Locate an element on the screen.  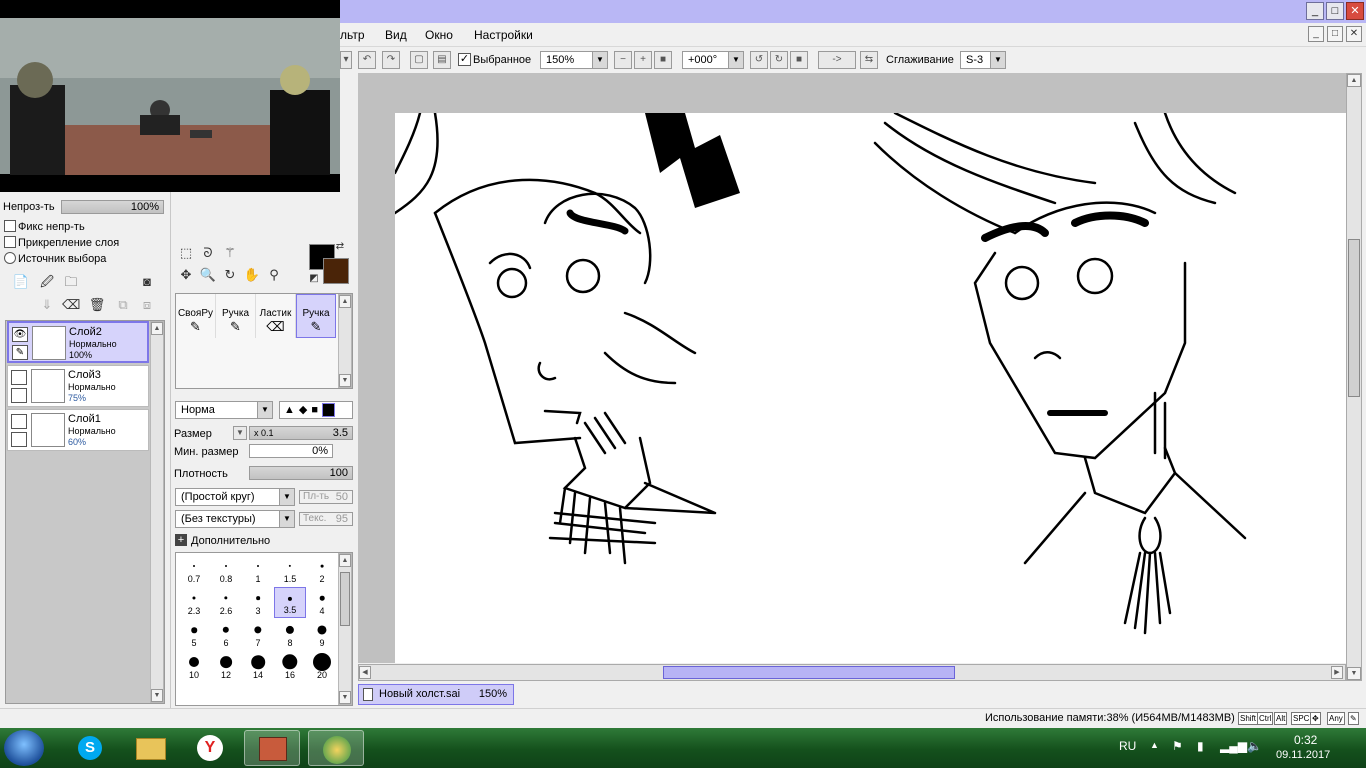
canvas-hscroll-thumb is located at coordinates (809, 672).